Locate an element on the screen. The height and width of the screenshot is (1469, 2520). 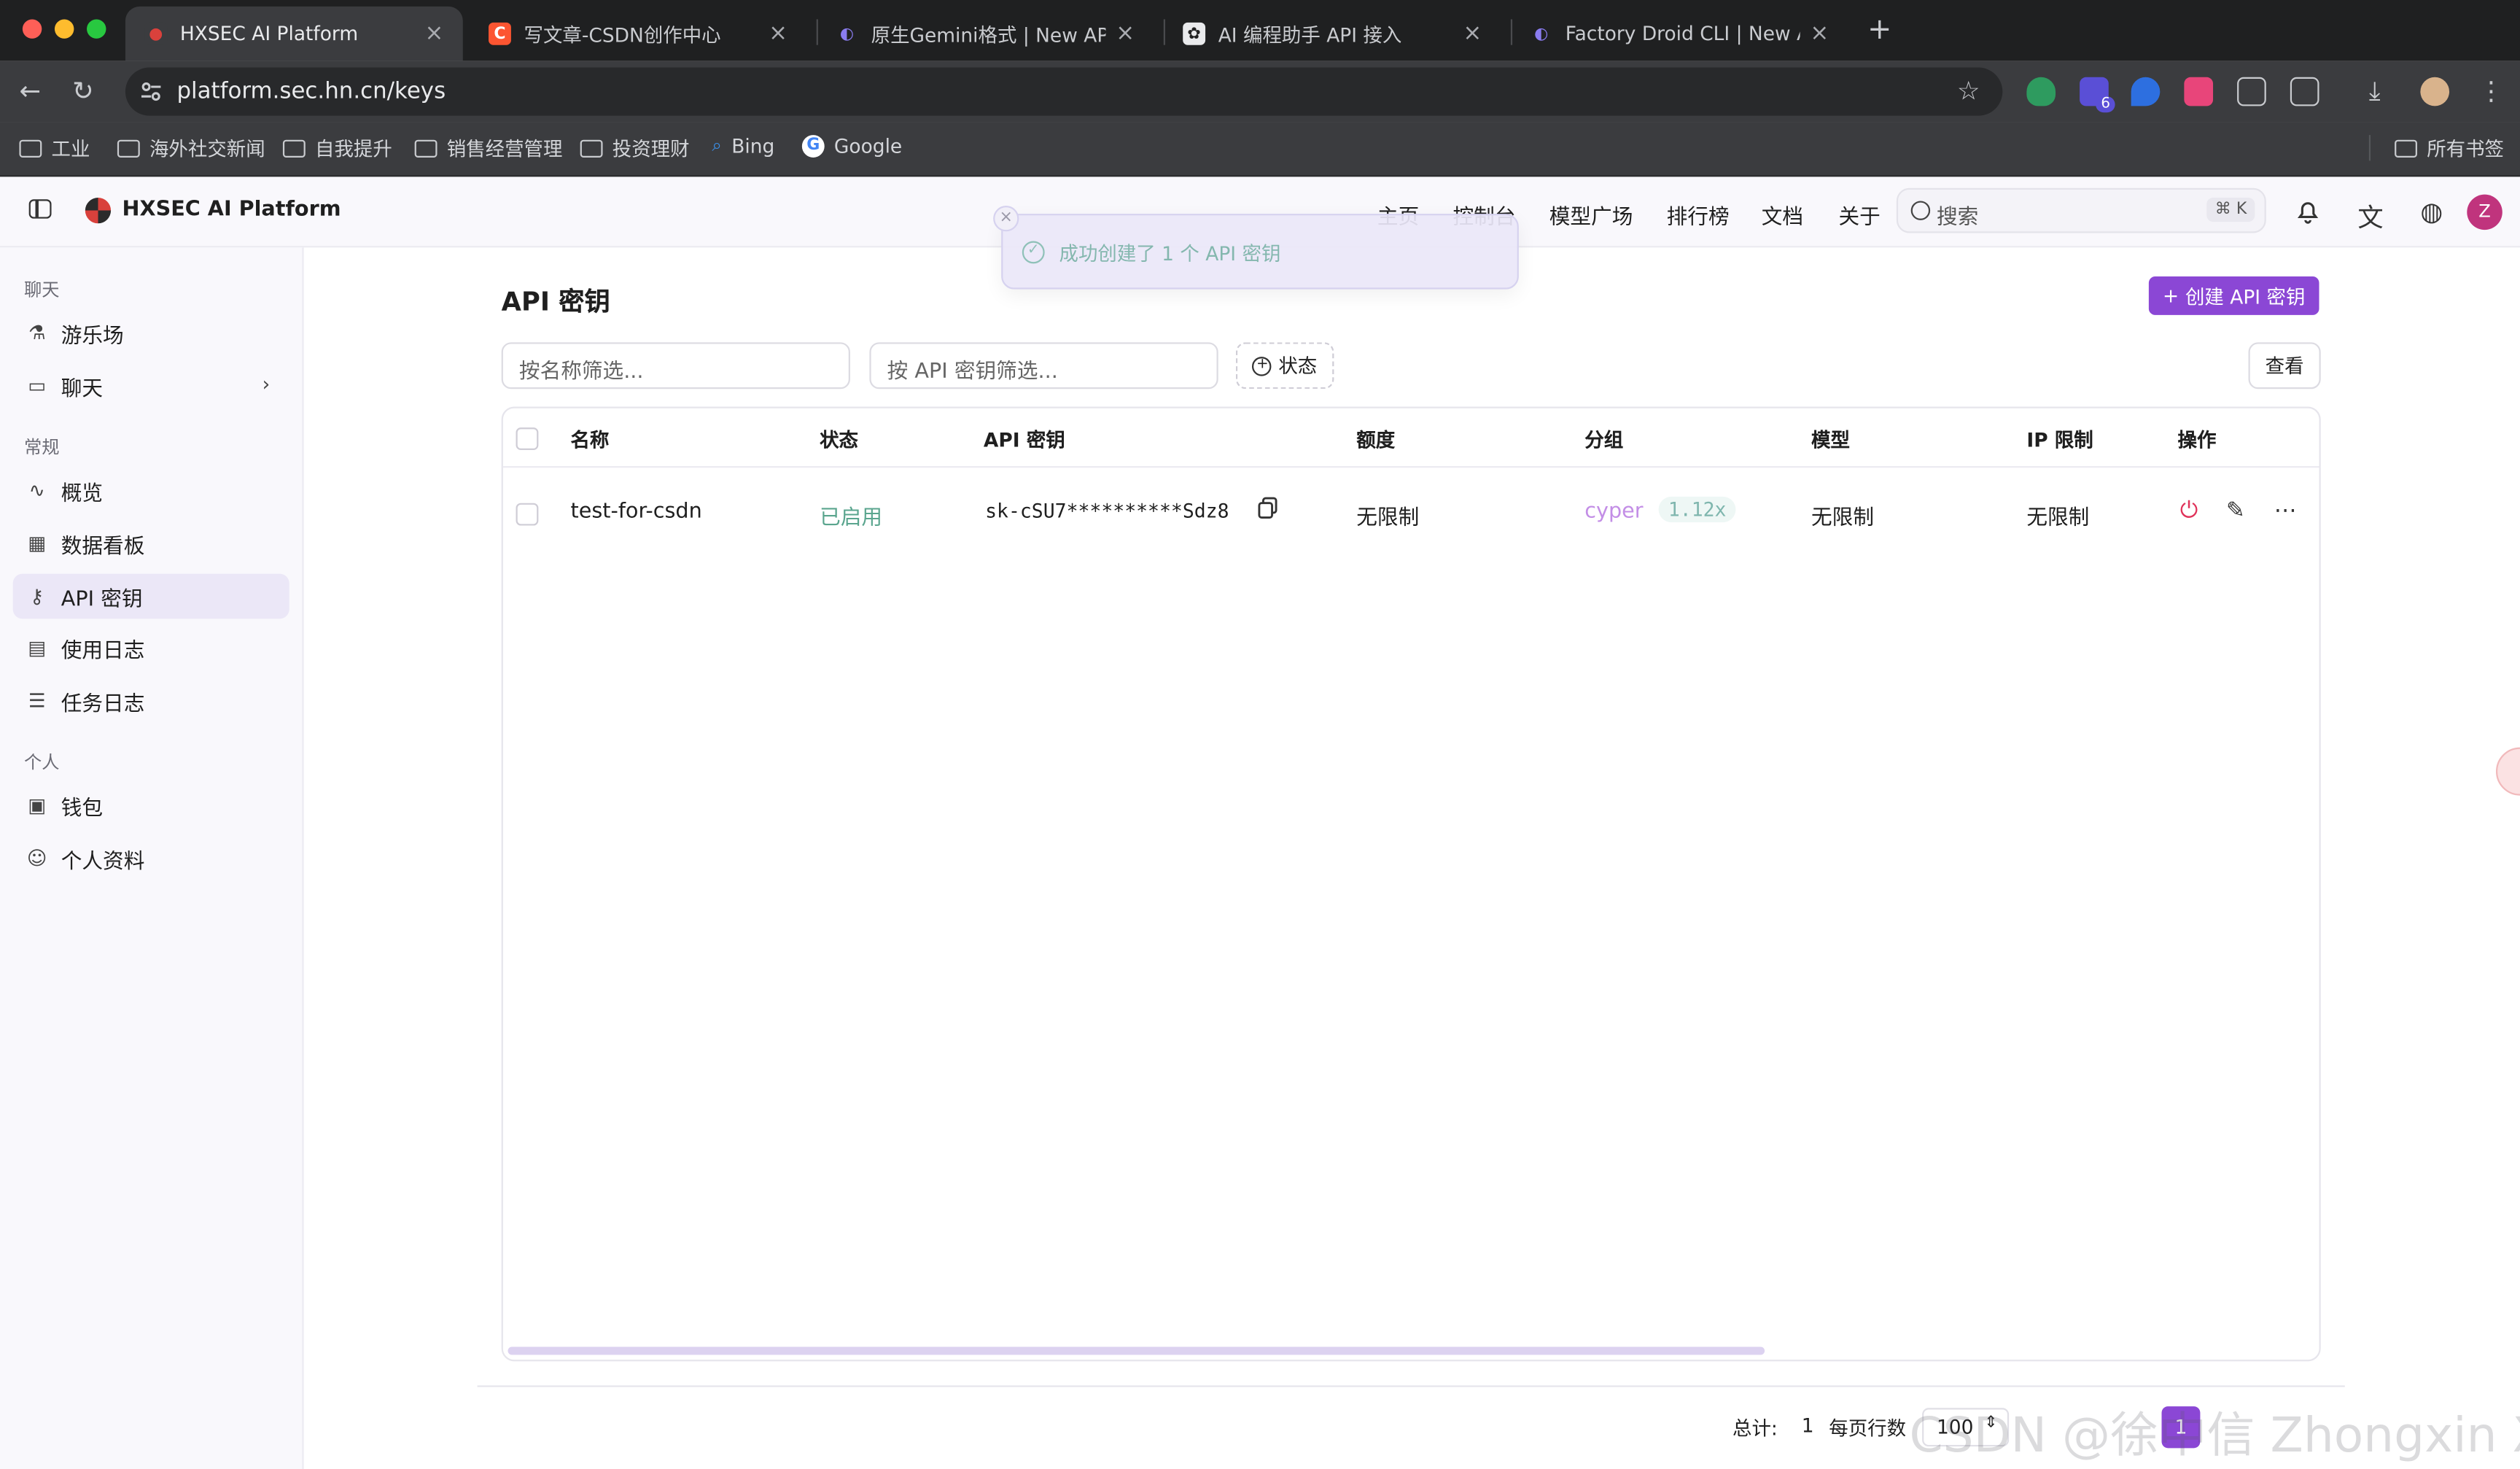
shield-extension-icon is located at coordinates (2041, 91).